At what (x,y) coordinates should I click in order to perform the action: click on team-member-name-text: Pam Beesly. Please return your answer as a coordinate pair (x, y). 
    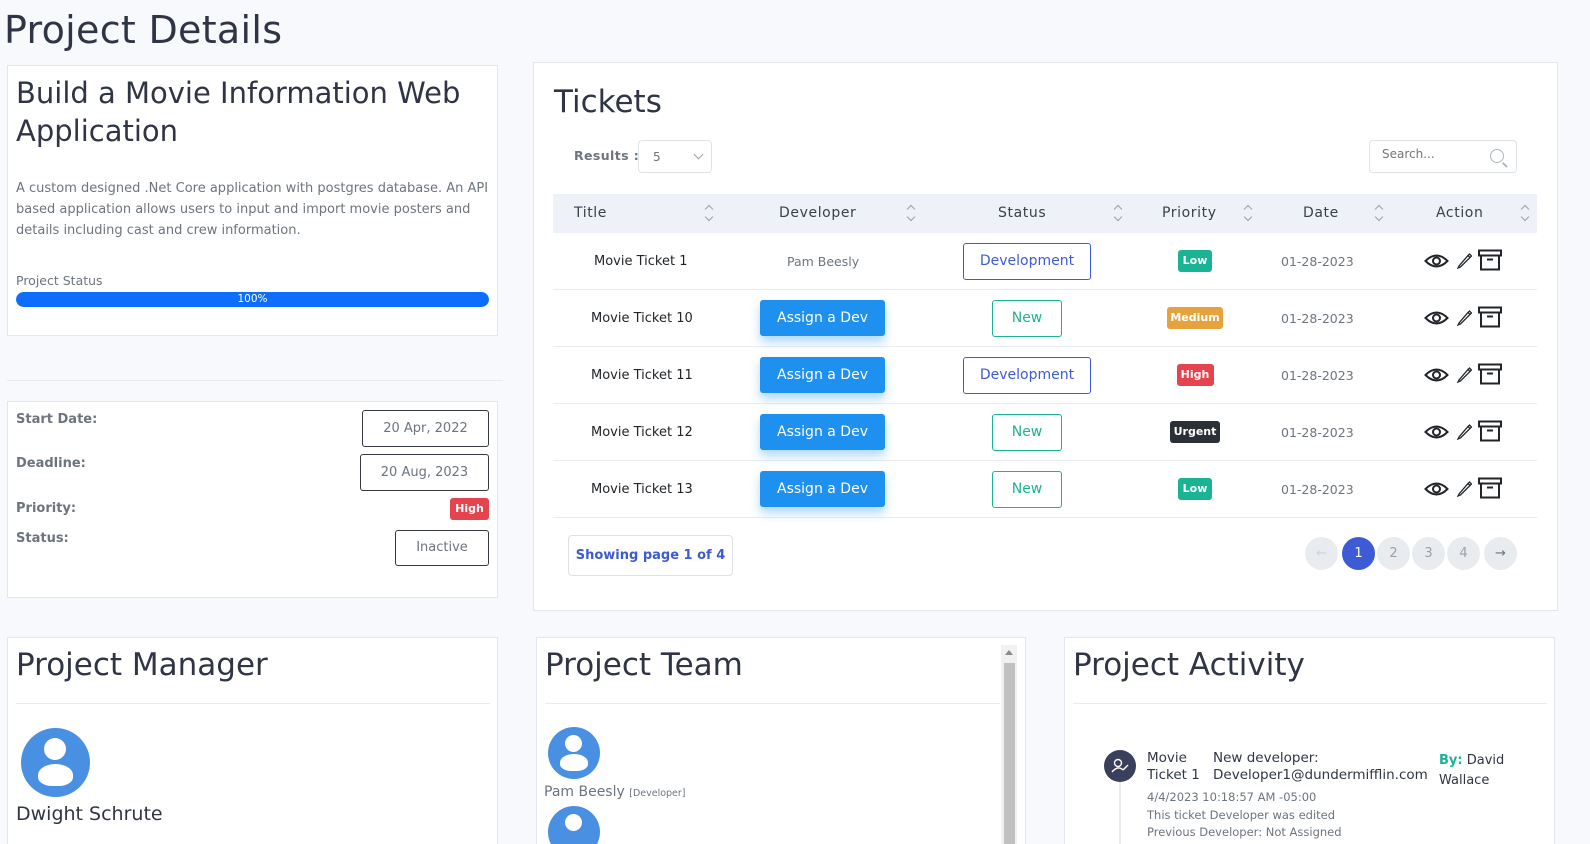
    Looking at the image, I should click on (584, 792).